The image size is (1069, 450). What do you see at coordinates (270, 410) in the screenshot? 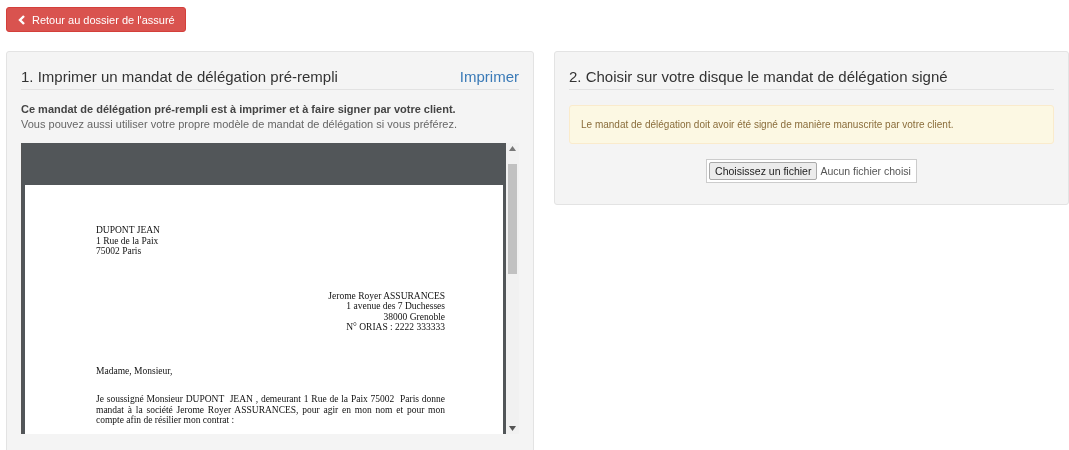
I see `letter-paragraph: Je soussigné Monsieur DUPONT JEAN , demeurant 1 Rue de la Paix 75002 Paris donne mandat à la société Jerome Royer ASSURANCES, pour agir en mon nom et pour mon compte afin de résilier mon contrat :` at bounding box center [270, 410].